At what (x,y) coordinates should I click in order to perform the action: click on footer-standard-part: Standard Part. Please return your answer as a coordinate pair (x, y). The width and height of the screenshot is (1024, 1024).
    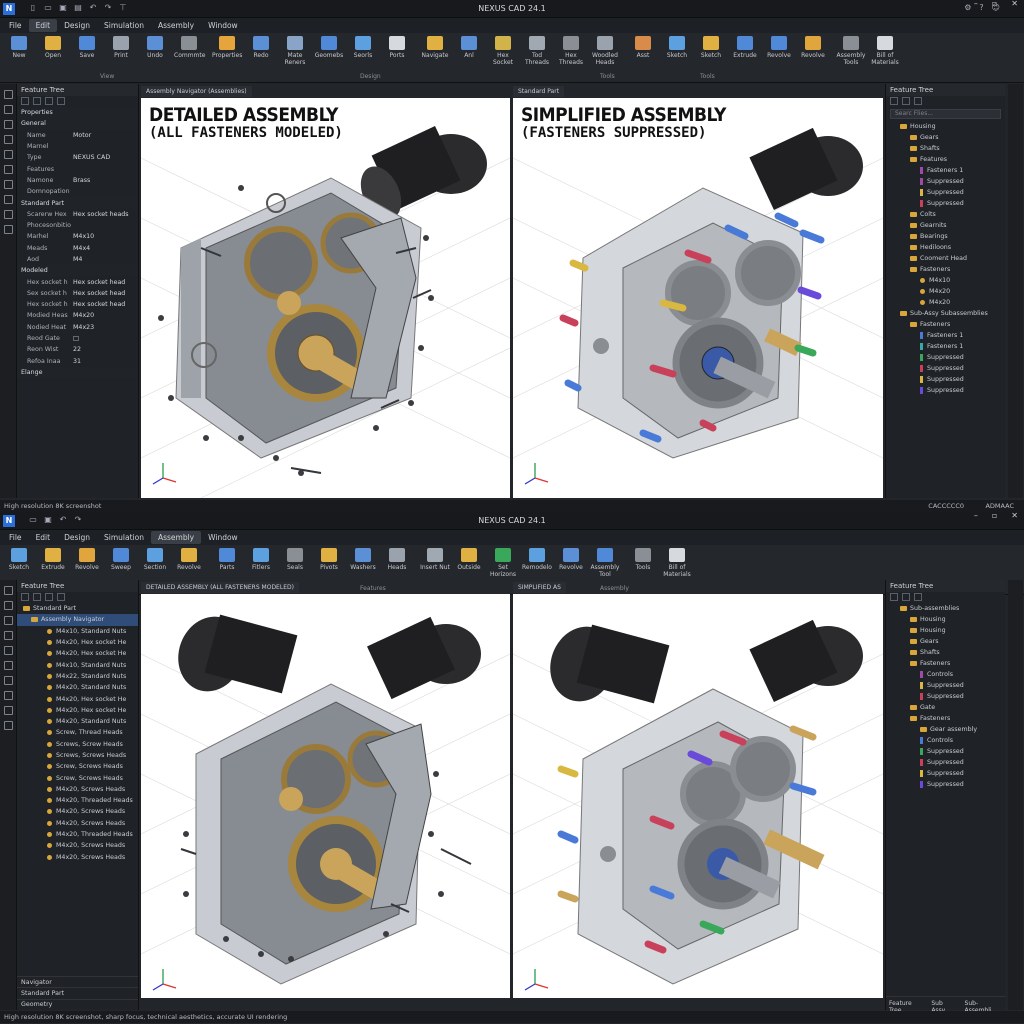
    Looking at the image, I should click on (77, 992).